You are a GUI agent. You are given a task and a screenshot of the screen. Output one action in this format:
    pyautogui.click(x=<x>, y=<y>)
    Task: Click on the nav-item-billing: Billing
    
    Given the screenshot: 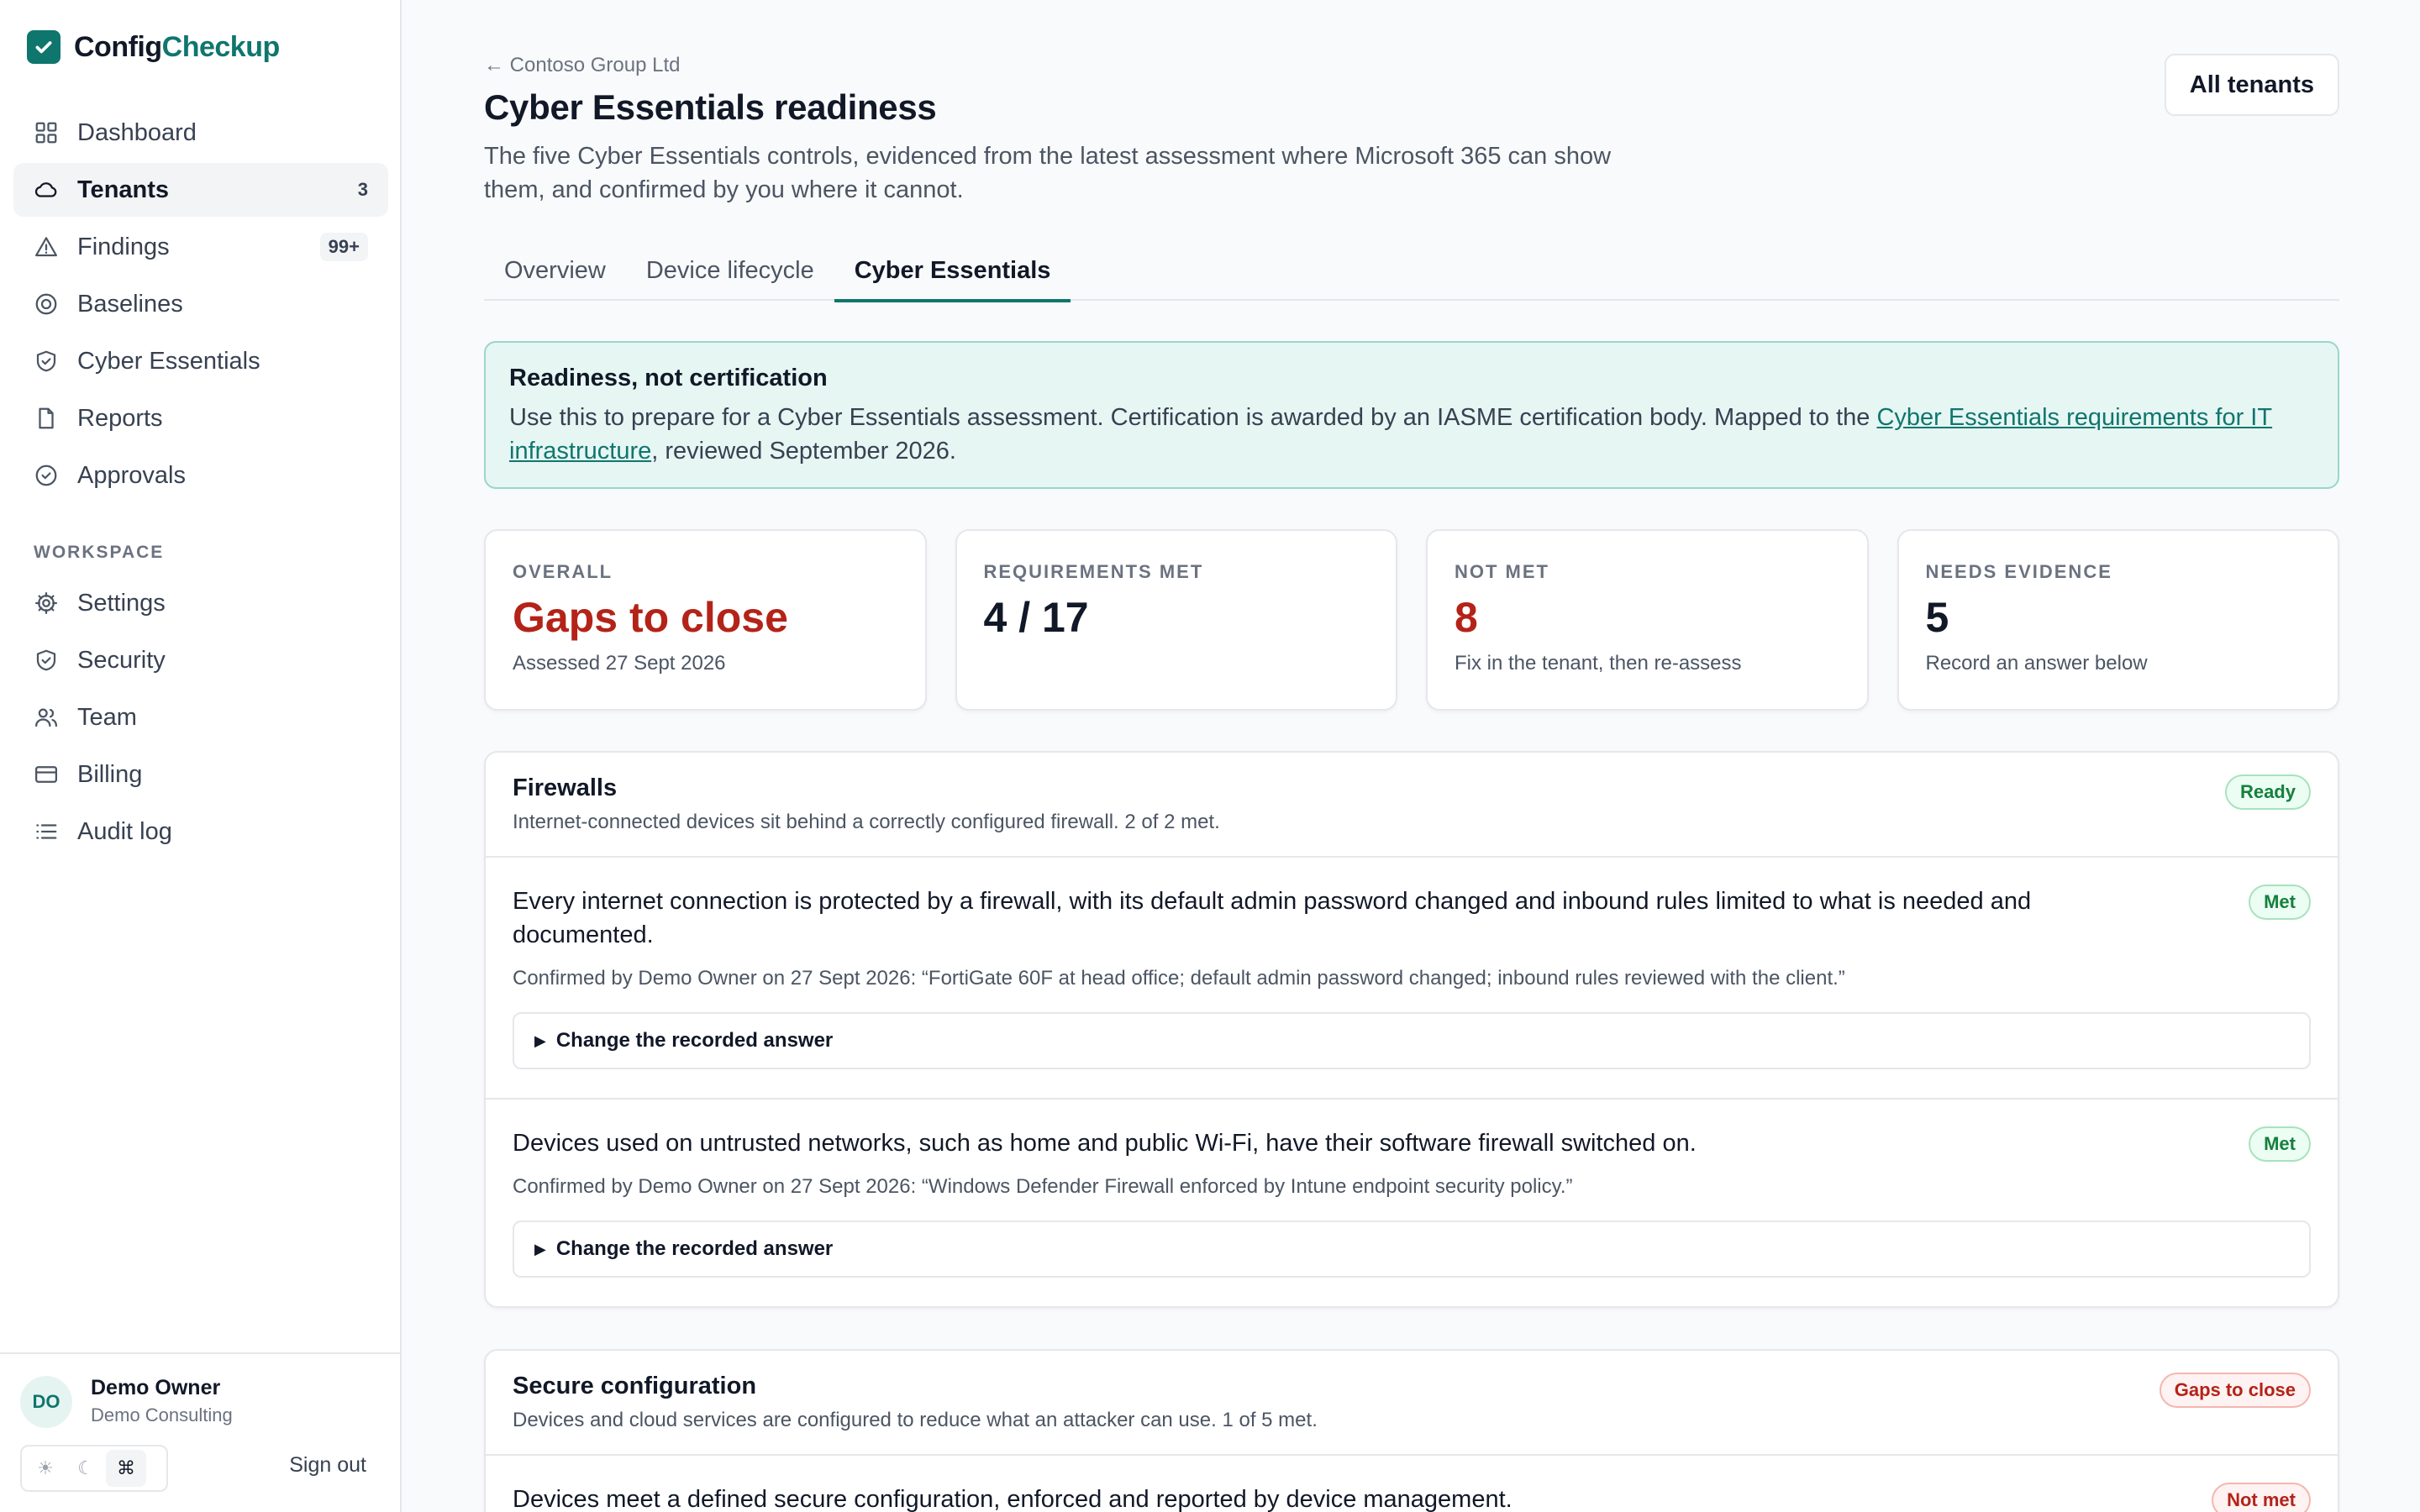 What is the action you would take?
    pyautogui.click(x=200, y=774)
    